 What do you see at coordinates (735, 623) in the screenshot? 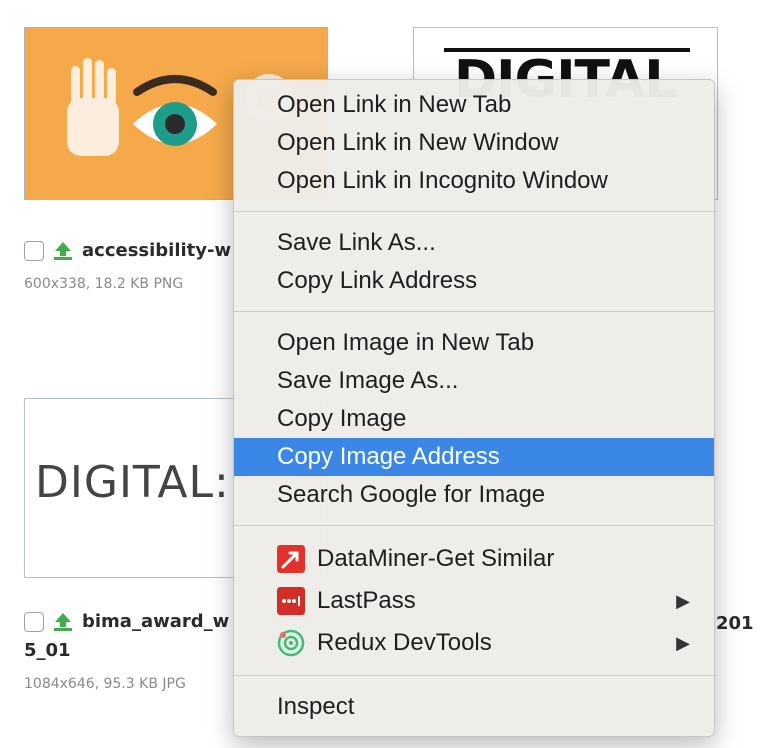
I see `file-name-suffix: 201` at bounding box center [735, 623].